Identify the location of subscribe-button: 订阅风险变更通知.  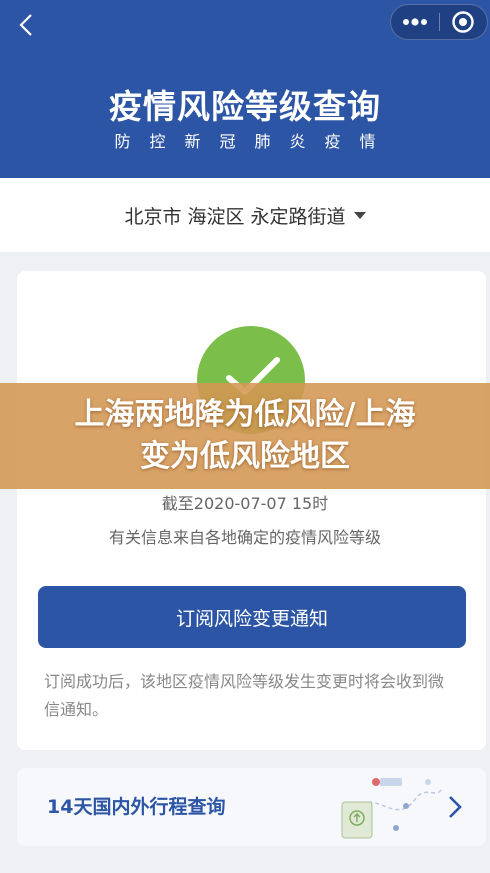
(252, 617).